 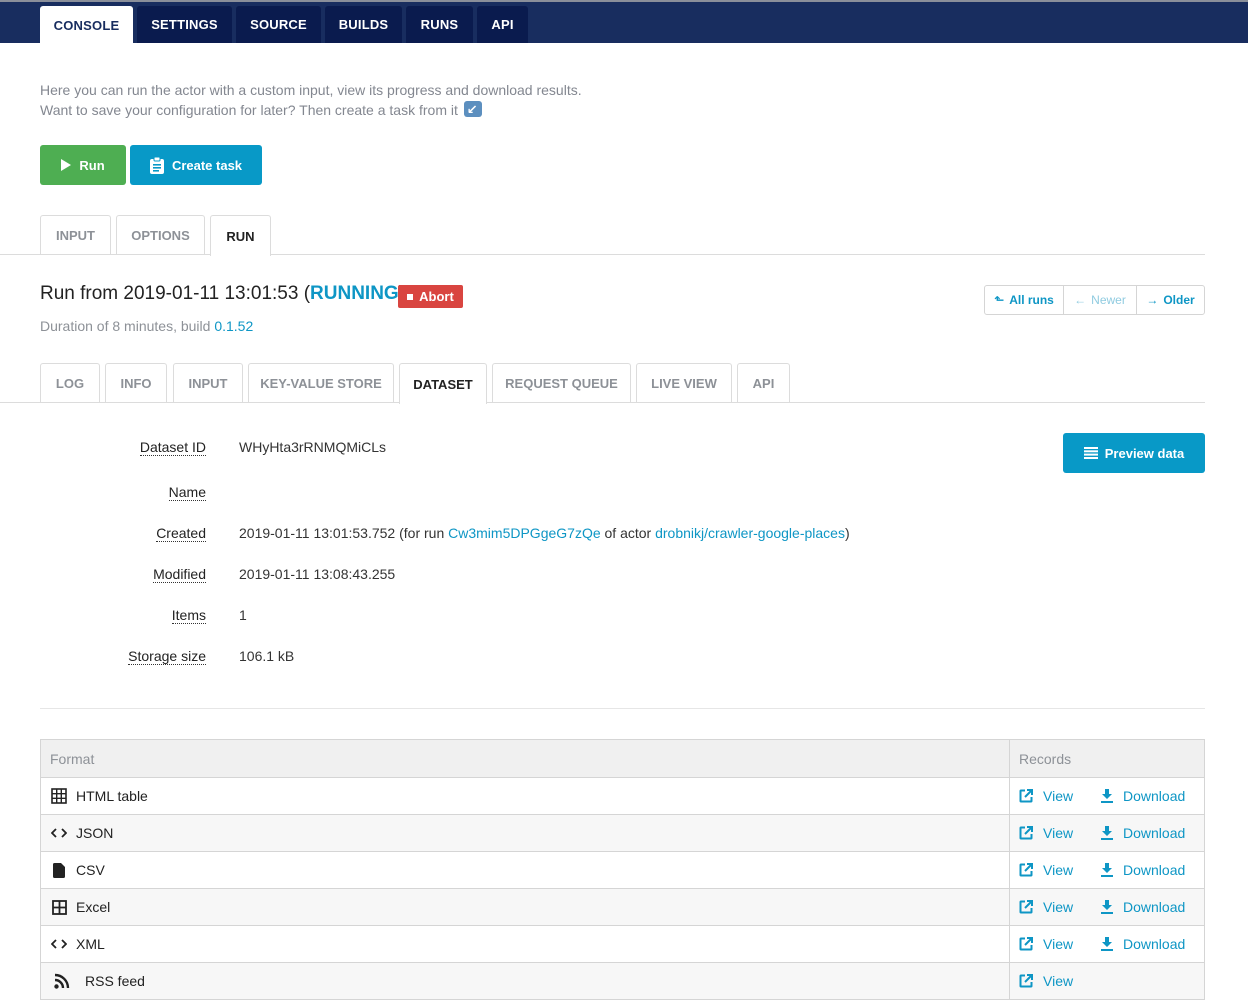 I want to click on format-row-rss-feed: RSS feed View, so click(x=622, y=981).